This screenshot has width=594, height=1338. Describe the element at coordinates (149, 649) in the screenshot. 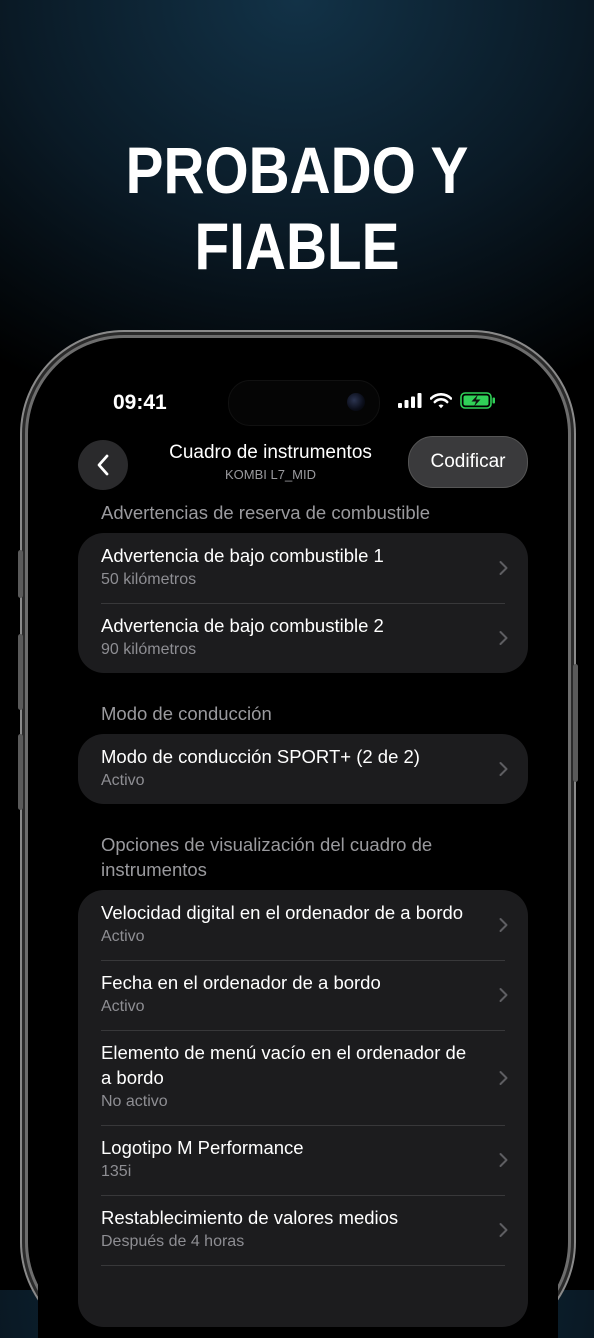

I see `row-value: 90 kilómetros` at that location.